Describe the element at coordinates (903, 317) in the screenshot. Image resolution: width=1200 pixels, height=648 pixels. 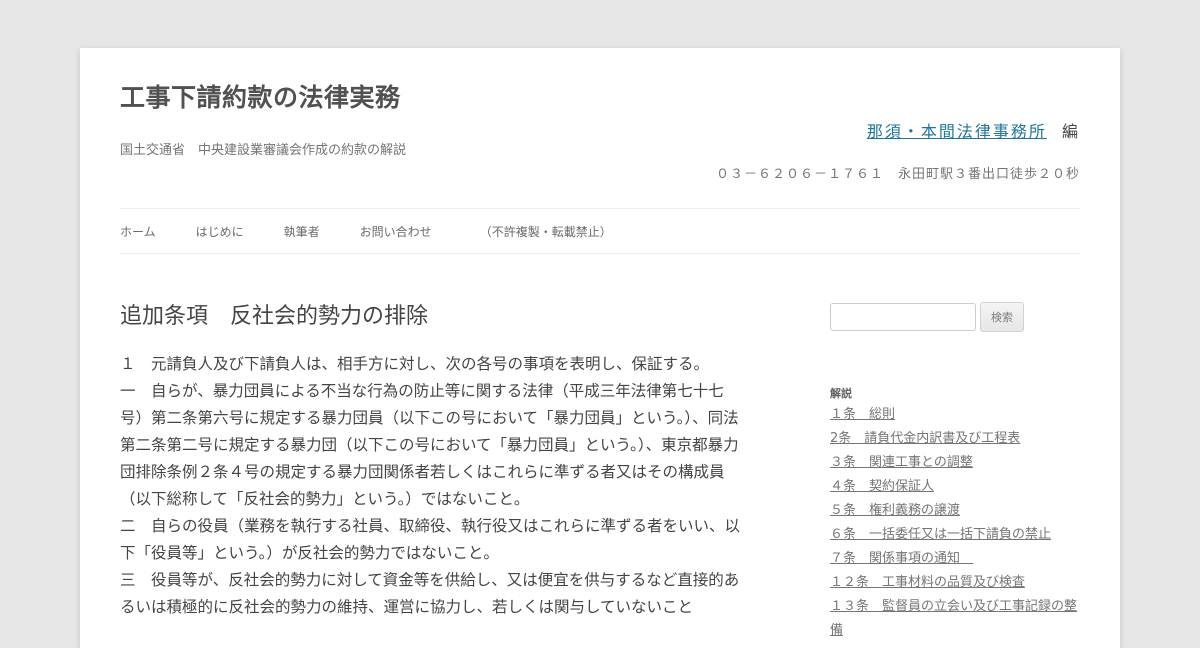
I see `search-input` at that location.